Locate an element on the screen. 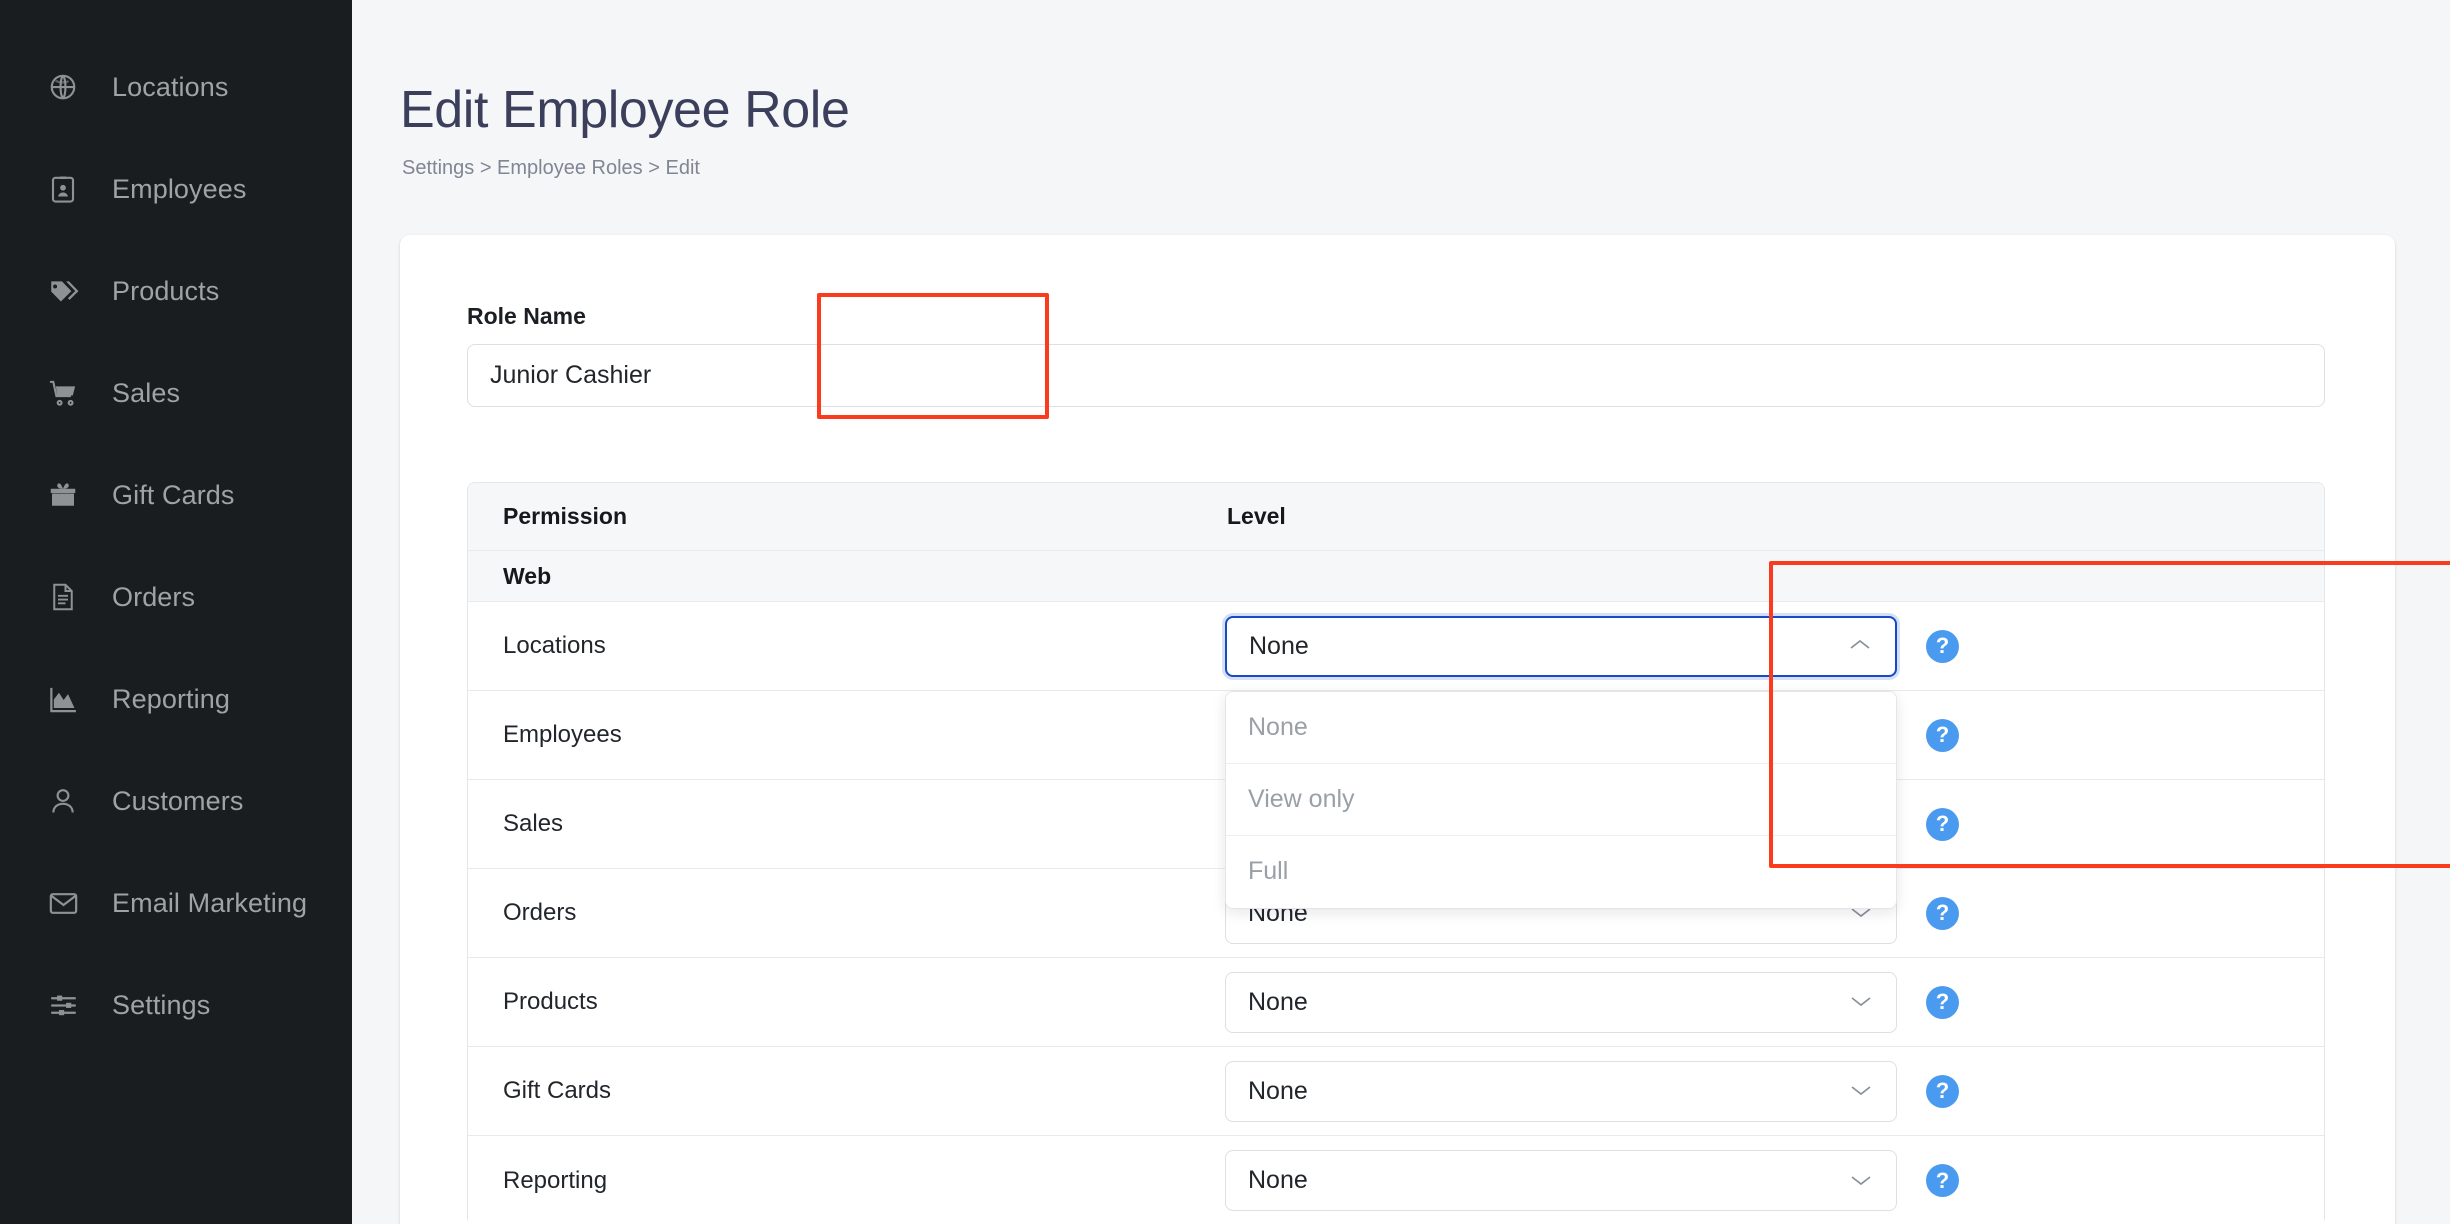 The height and width of the screenshot is (1224, 2450). sidebar-item-label: Locations is located at coordinates (170, 86).